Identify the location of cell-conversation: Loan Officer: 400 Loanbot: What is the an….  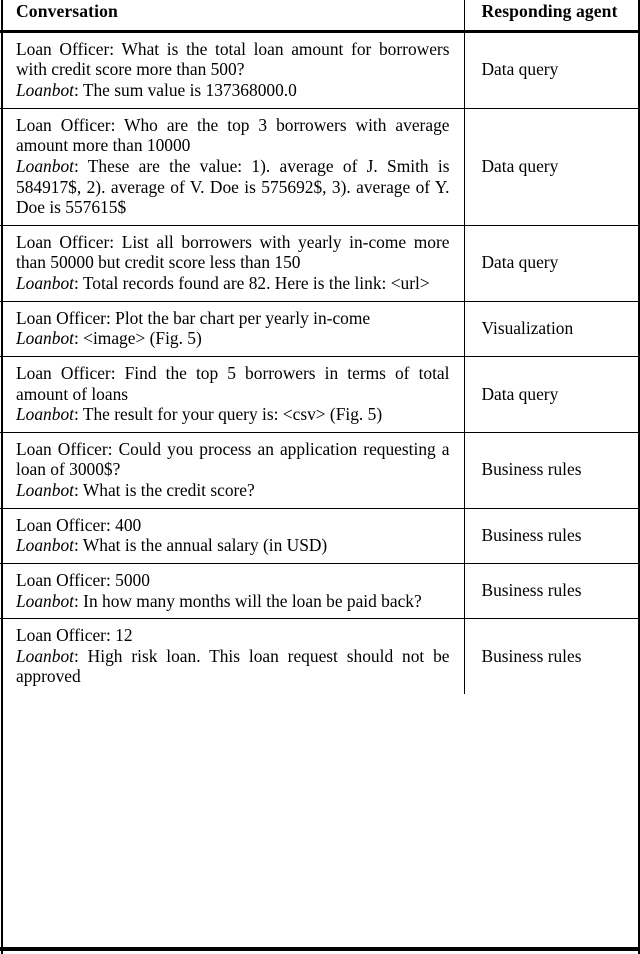
(232, 535).